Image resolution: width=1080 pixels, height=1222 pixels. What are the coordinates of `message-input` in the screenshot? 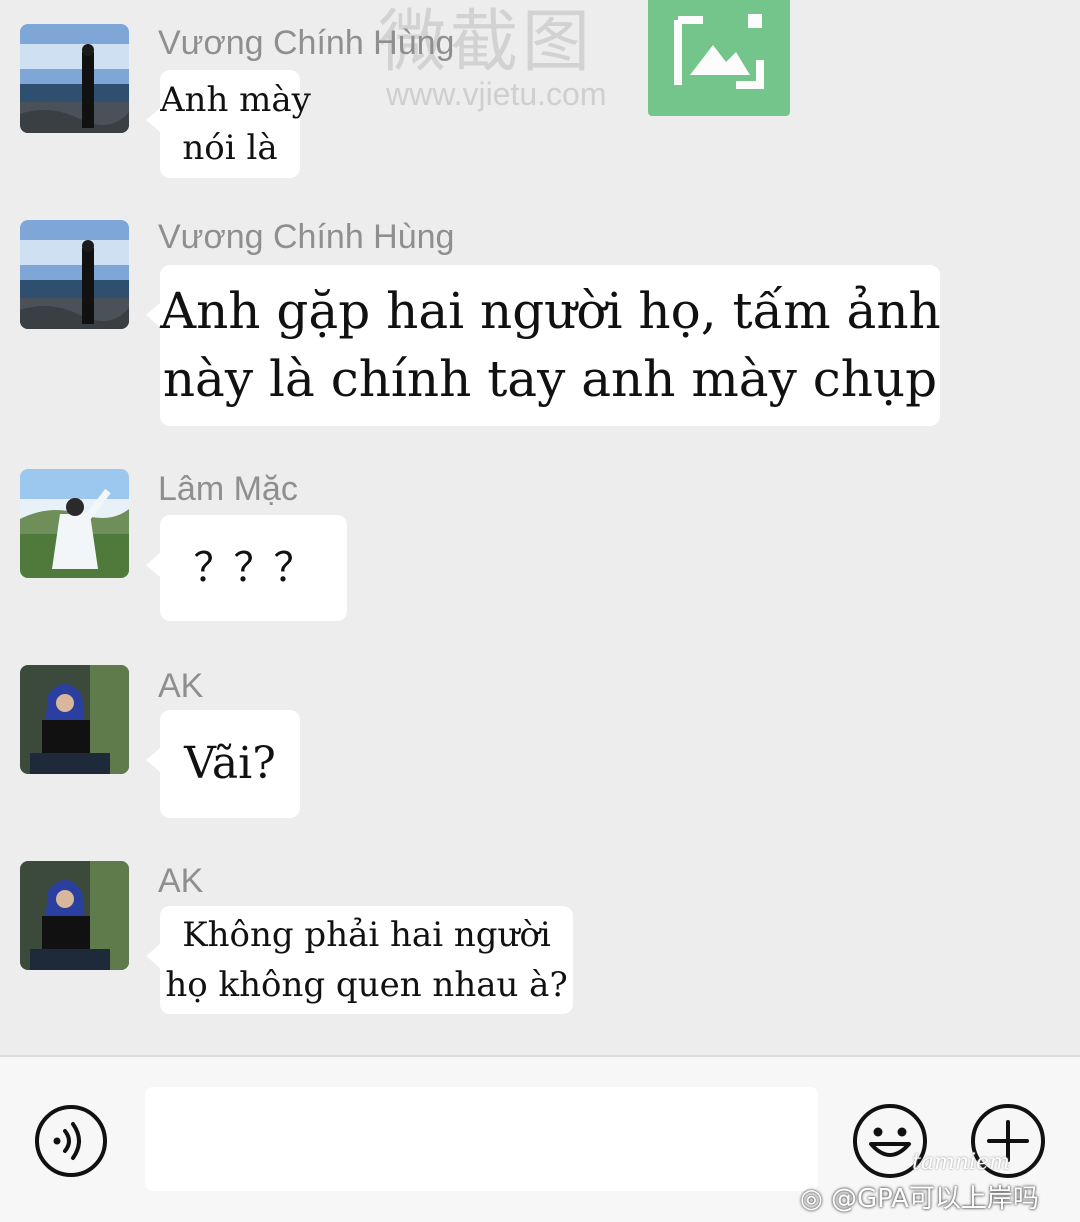 It's located at (481, 1139).